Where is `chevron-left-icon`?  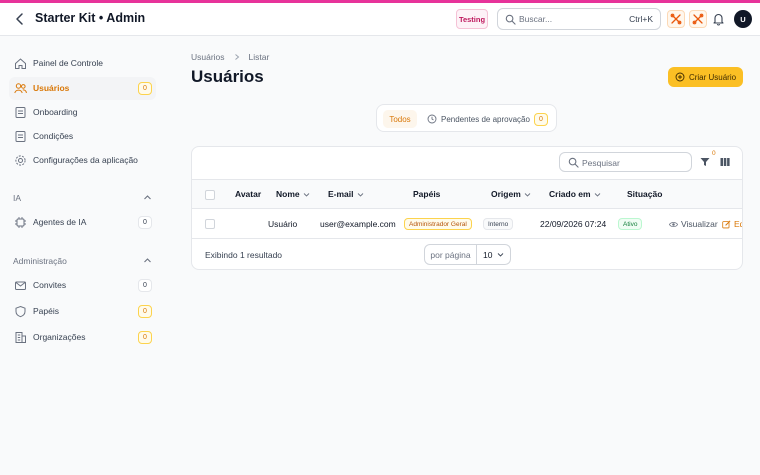
chevron-left-icon is located at coordinates (20, 19).